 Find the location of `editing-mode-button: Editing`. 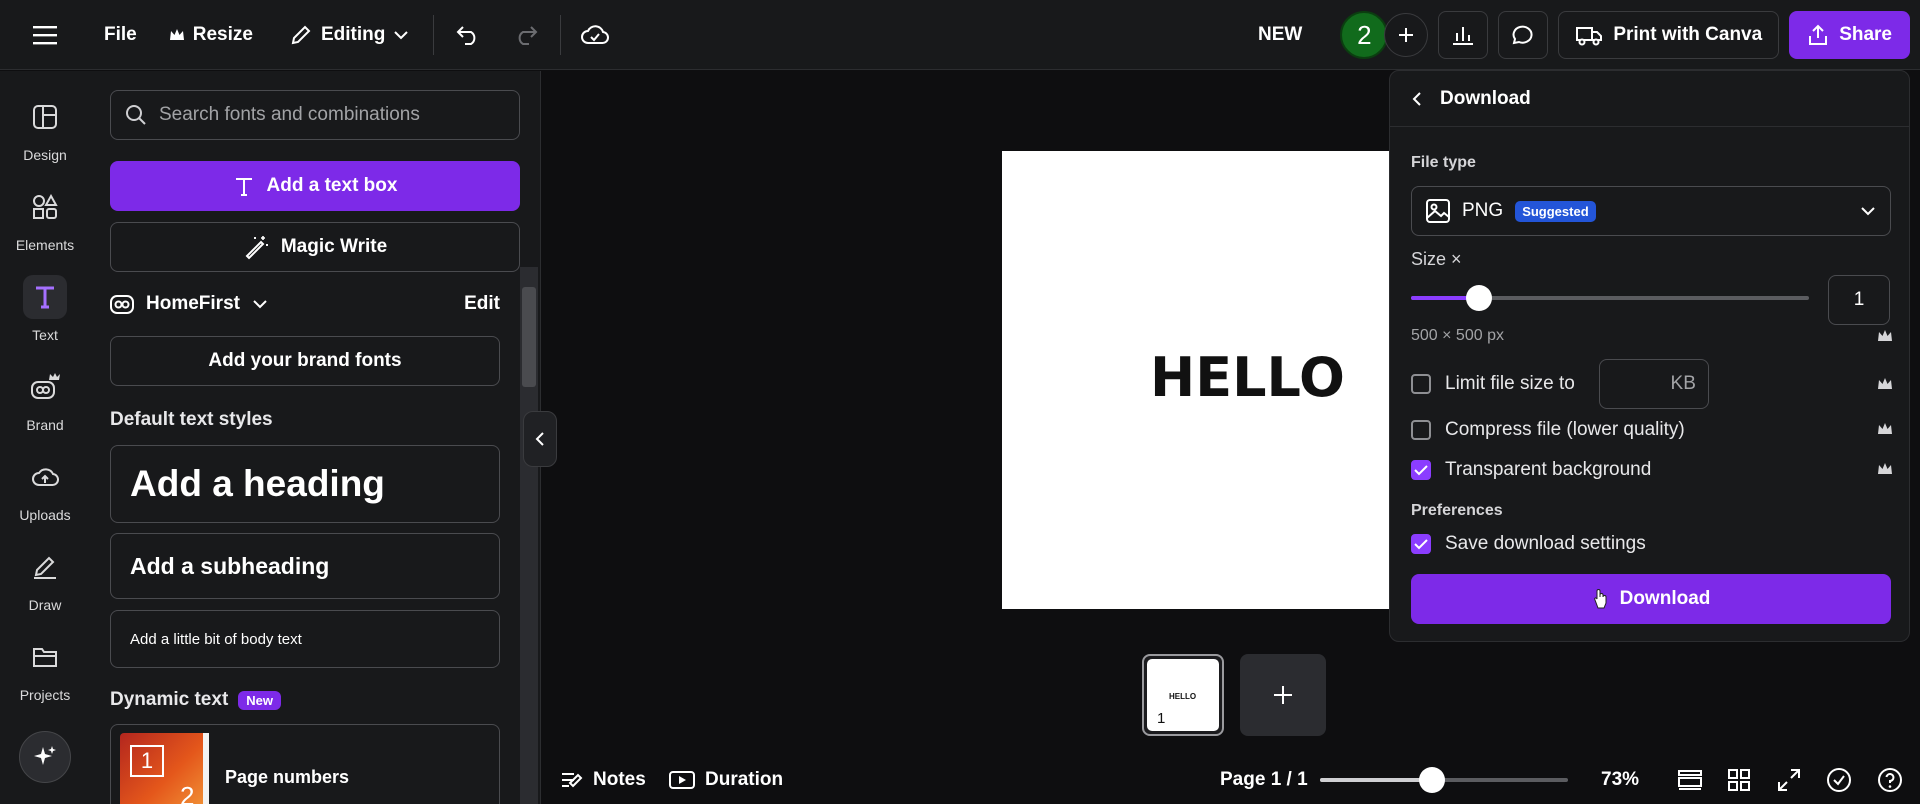

editing-mode-button: Editing is located at coordinates (349, 35).